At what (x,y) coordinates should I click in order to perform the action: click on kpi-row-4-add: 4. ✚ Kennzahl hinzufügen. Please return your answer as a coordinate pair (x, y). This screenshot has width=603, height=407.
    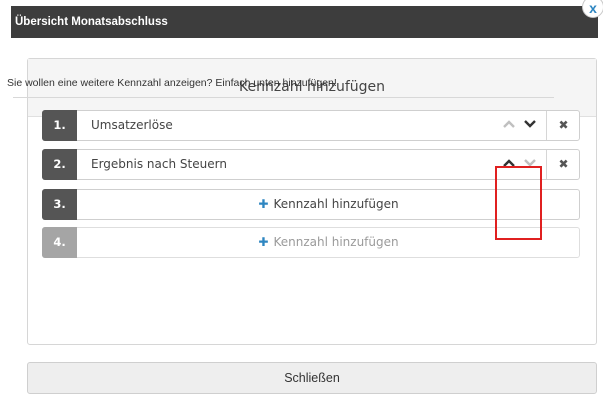
    Looking at the image, I should click on (311, 242).